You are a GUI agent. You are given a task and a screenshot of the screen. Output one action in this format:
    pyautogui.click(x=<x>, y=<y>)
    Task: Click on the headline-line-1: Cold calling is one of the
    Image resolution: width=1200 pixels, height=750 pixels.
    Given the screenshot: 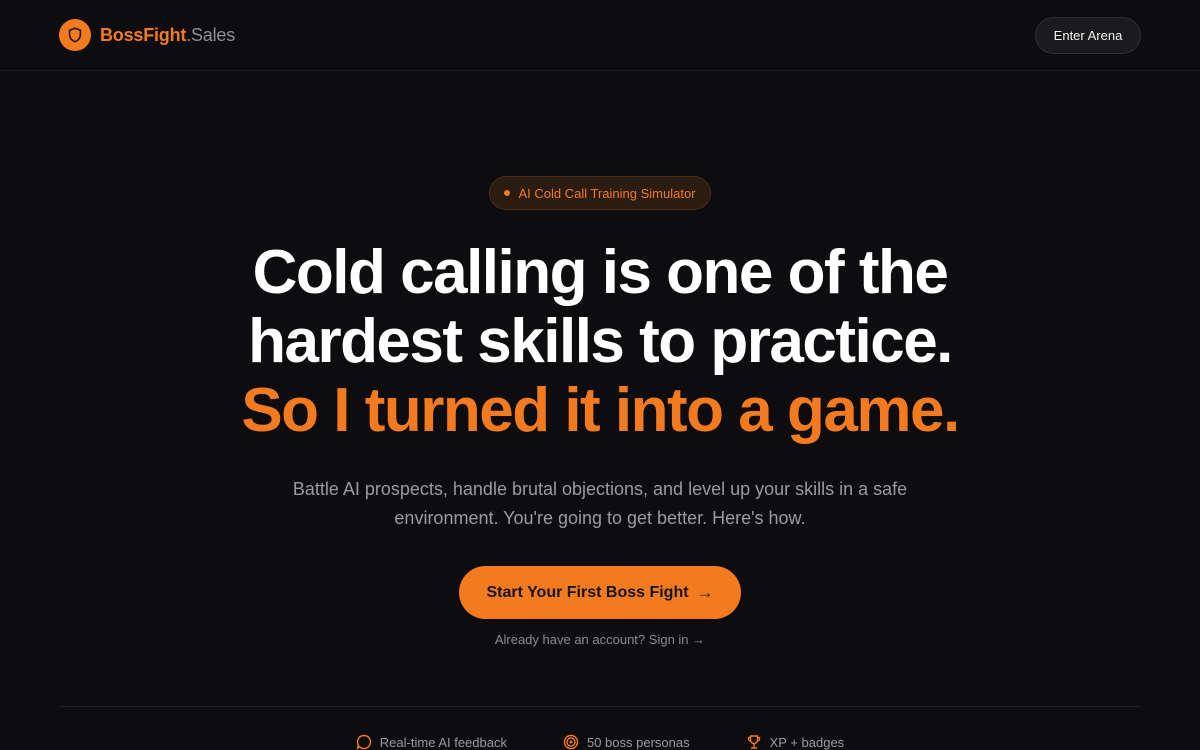 What is the action you would take?
    pyautogui.click(x=600, y=272)
    